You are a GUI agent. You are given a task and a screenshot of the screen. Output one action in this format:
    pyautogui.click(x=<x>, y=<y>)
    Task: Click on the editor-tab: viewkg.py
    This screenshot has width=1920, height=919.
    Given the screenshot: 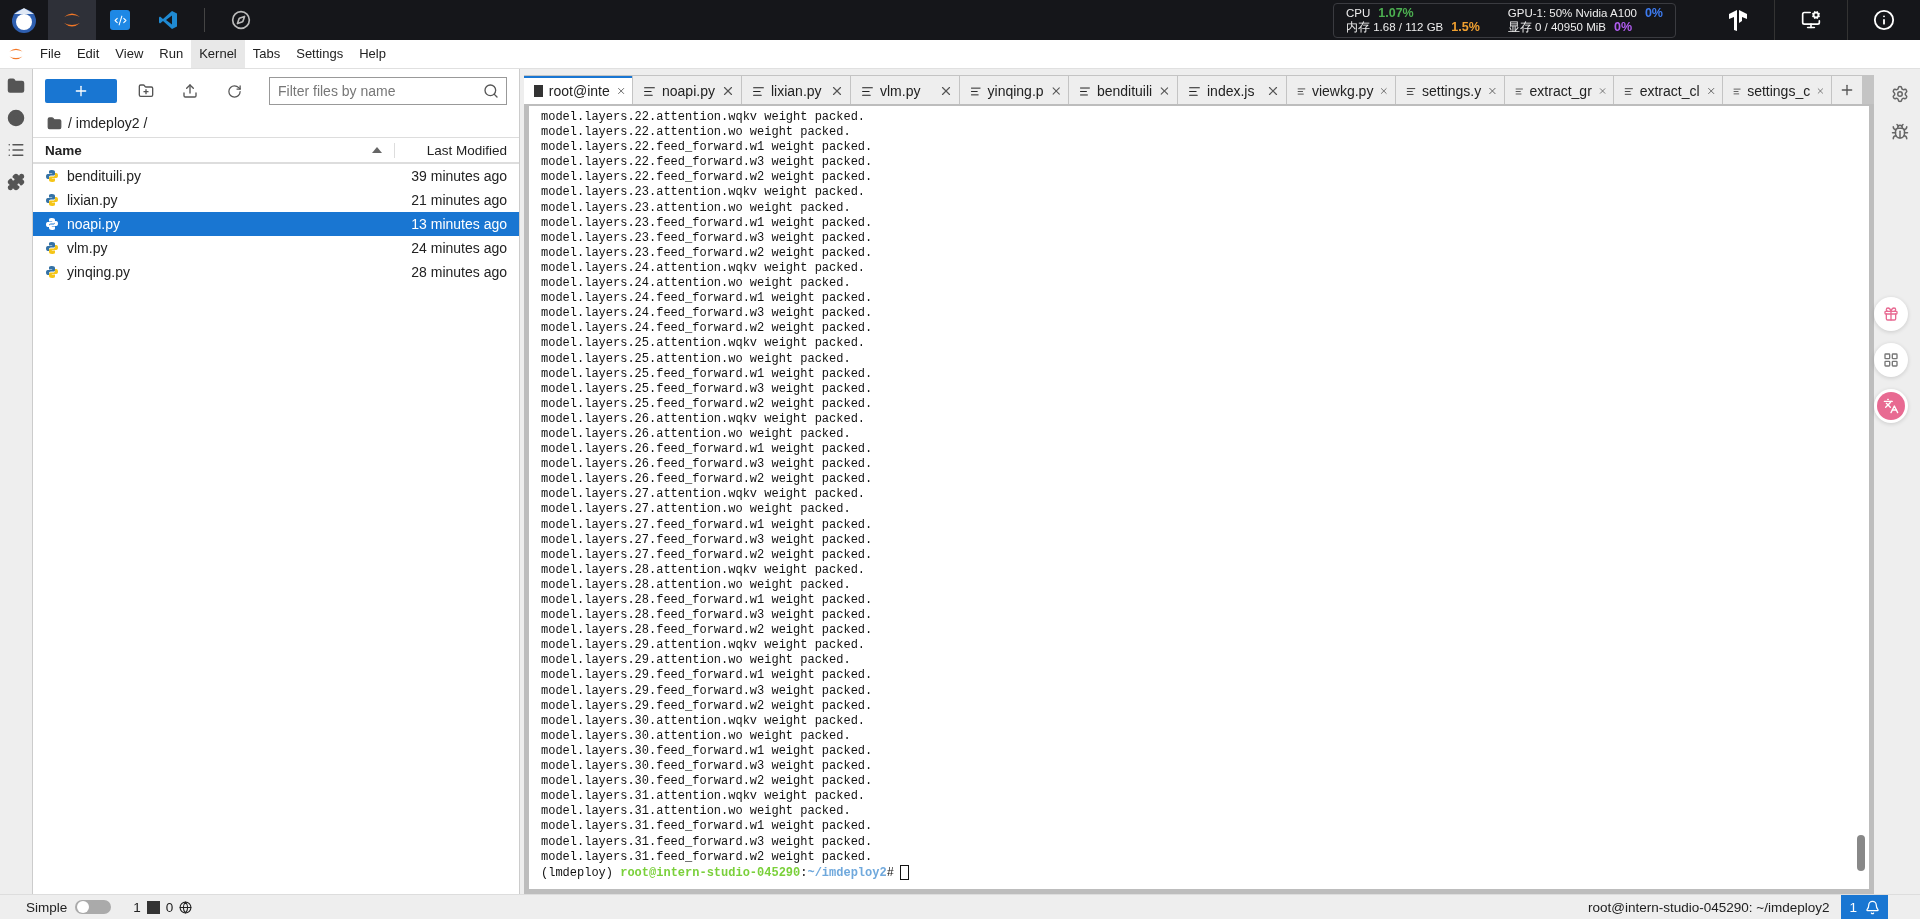 What is the action you would take?
    pyautogui.click(x=1341, y=90)
    